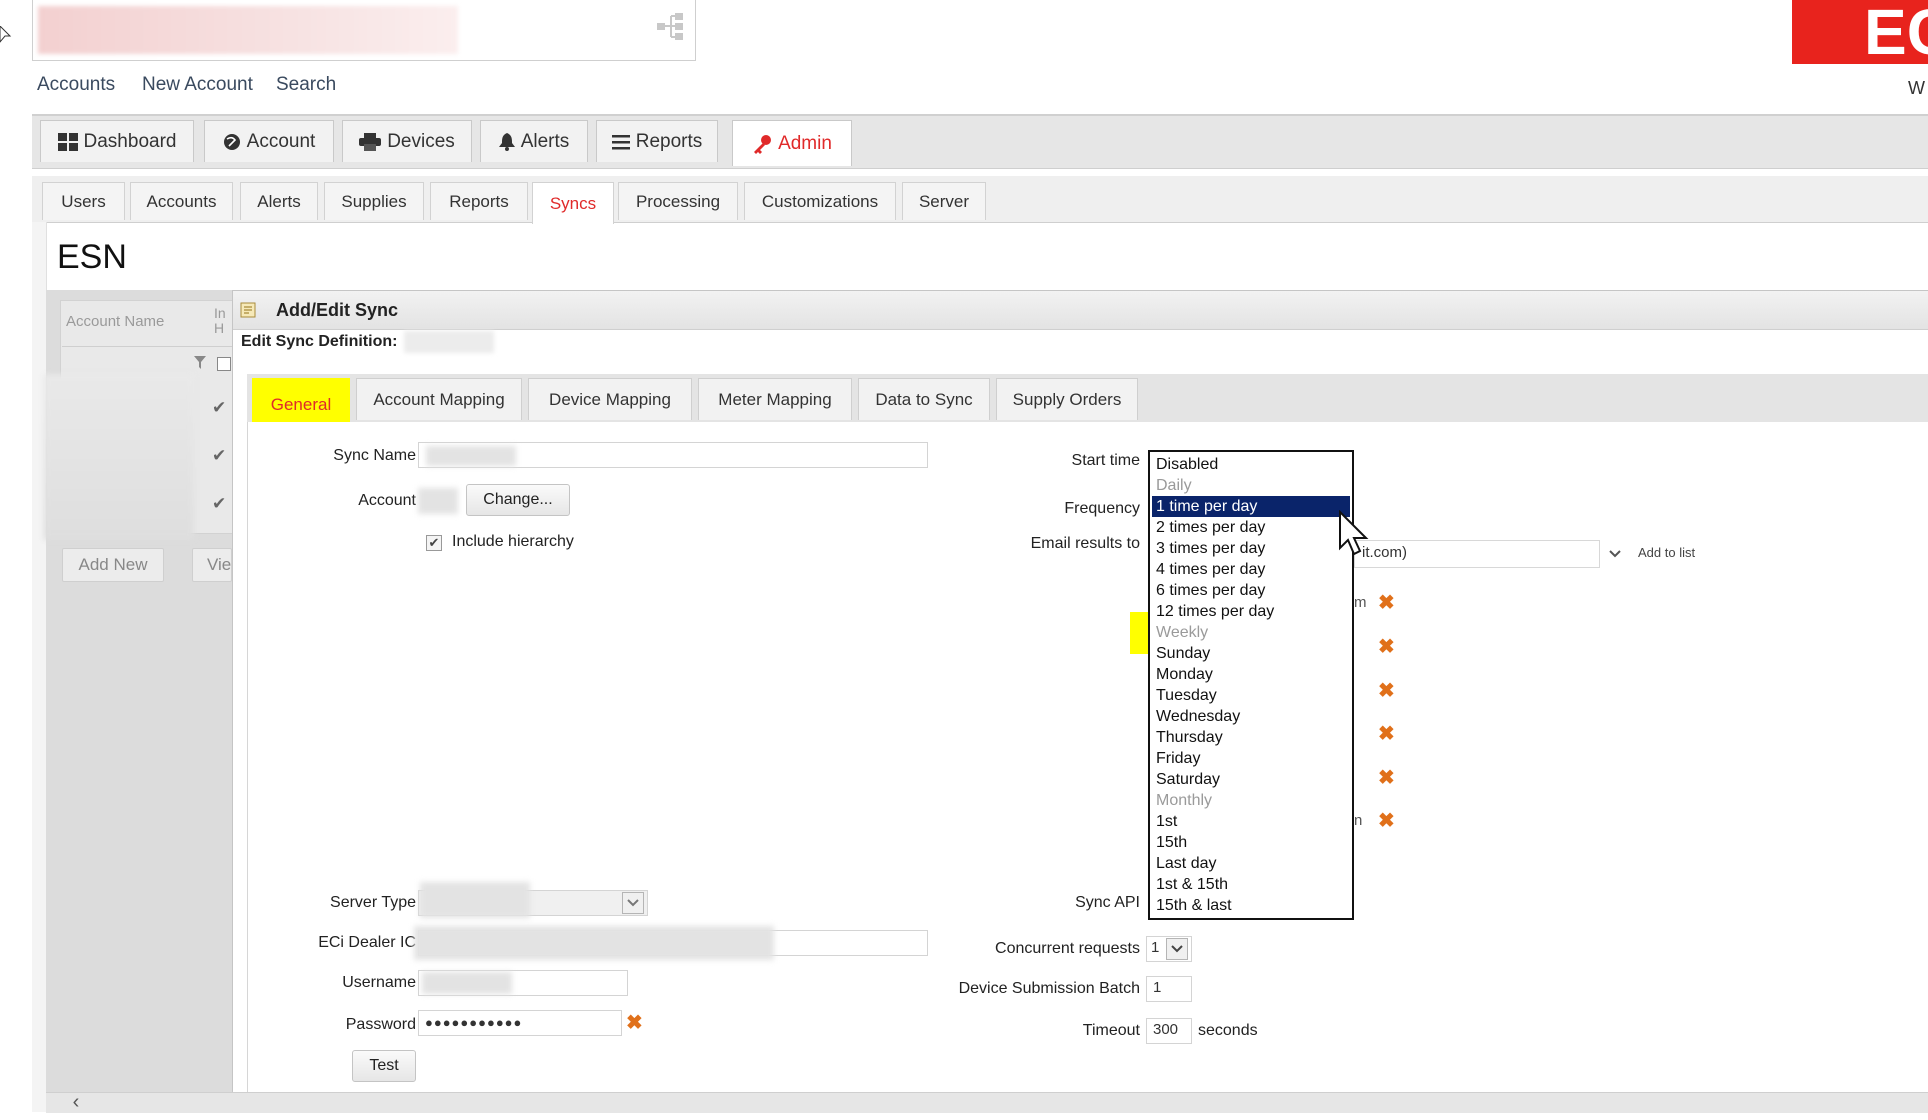 The height and width of the screenshot is (1120, 1928). What do you see at coordinates (76, 85) in the screenshot?
I see `top-link-accounts: Accounts` at bounding box center [76, 85].